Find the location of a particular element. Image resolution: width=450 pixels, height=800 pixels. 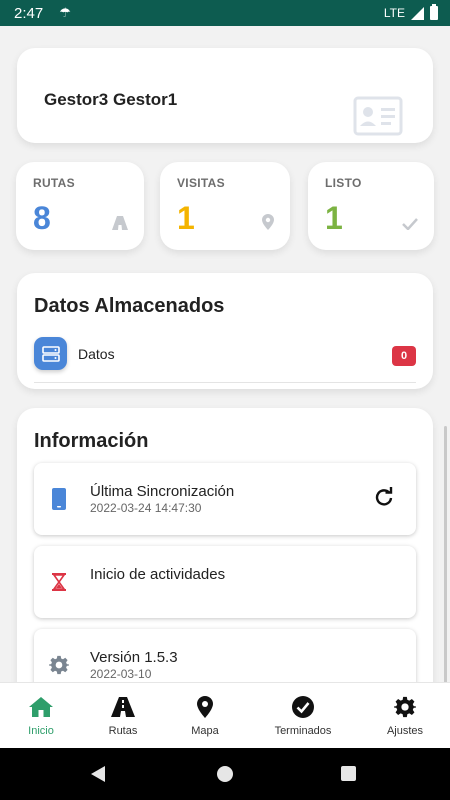

info-item-title: Última Sincronización is located at coordinates (162, 491).